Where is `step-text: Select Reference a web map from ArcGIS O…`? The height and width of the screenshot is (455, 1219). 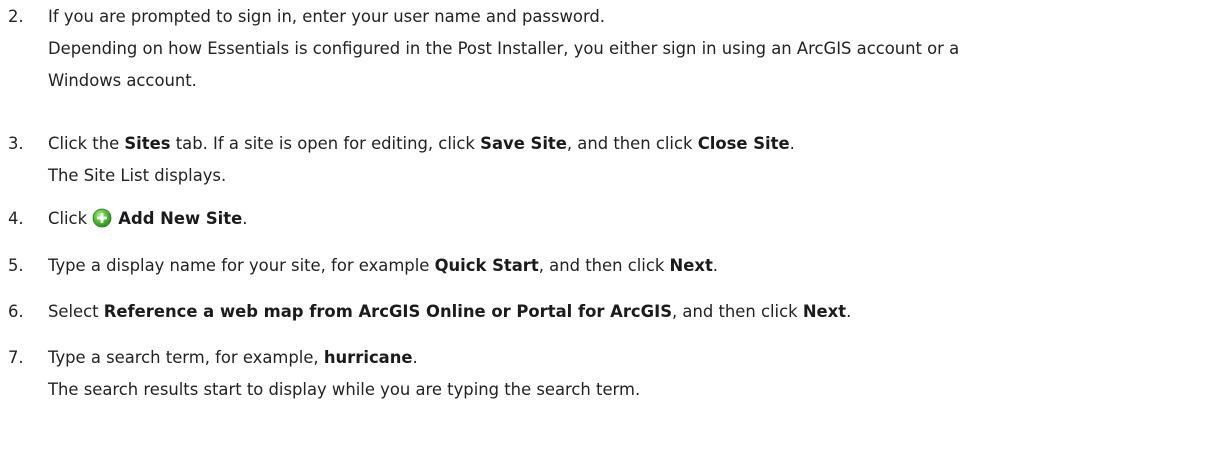 step-text: Select Reference a web map from ArcGIS O… is located at coordinates (450, 311).